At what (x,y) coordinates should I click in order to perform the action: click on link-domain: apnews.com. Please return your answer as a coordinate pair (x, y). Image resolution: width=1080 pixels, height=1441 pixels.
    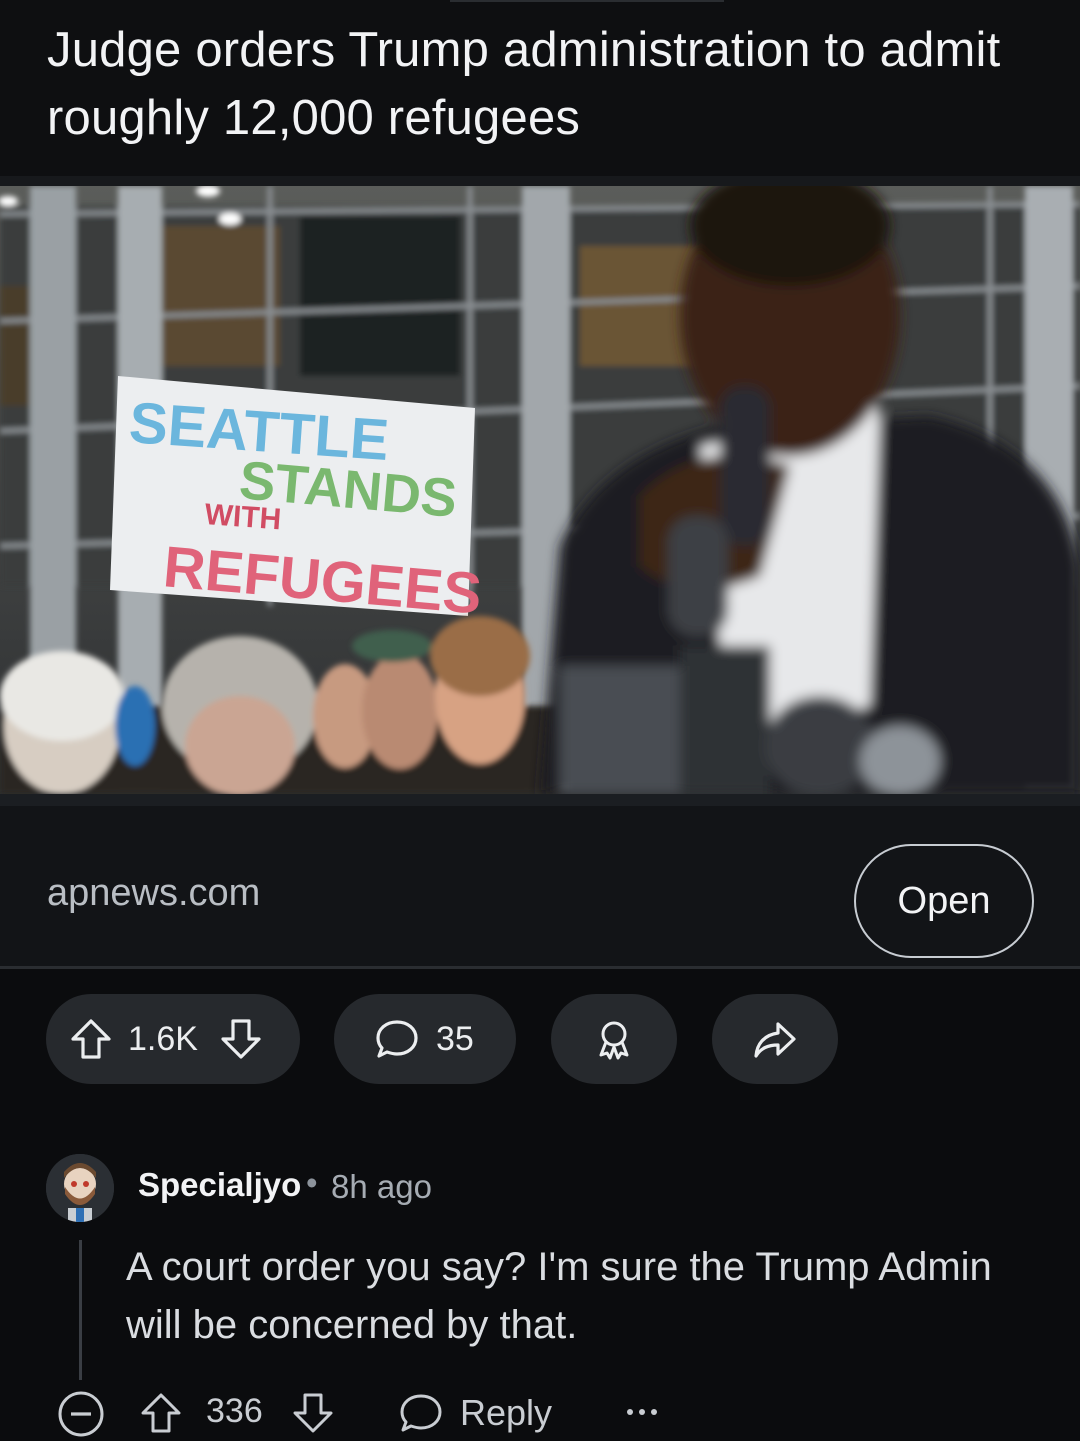
    Looking at the image, I should click on (153, 893).